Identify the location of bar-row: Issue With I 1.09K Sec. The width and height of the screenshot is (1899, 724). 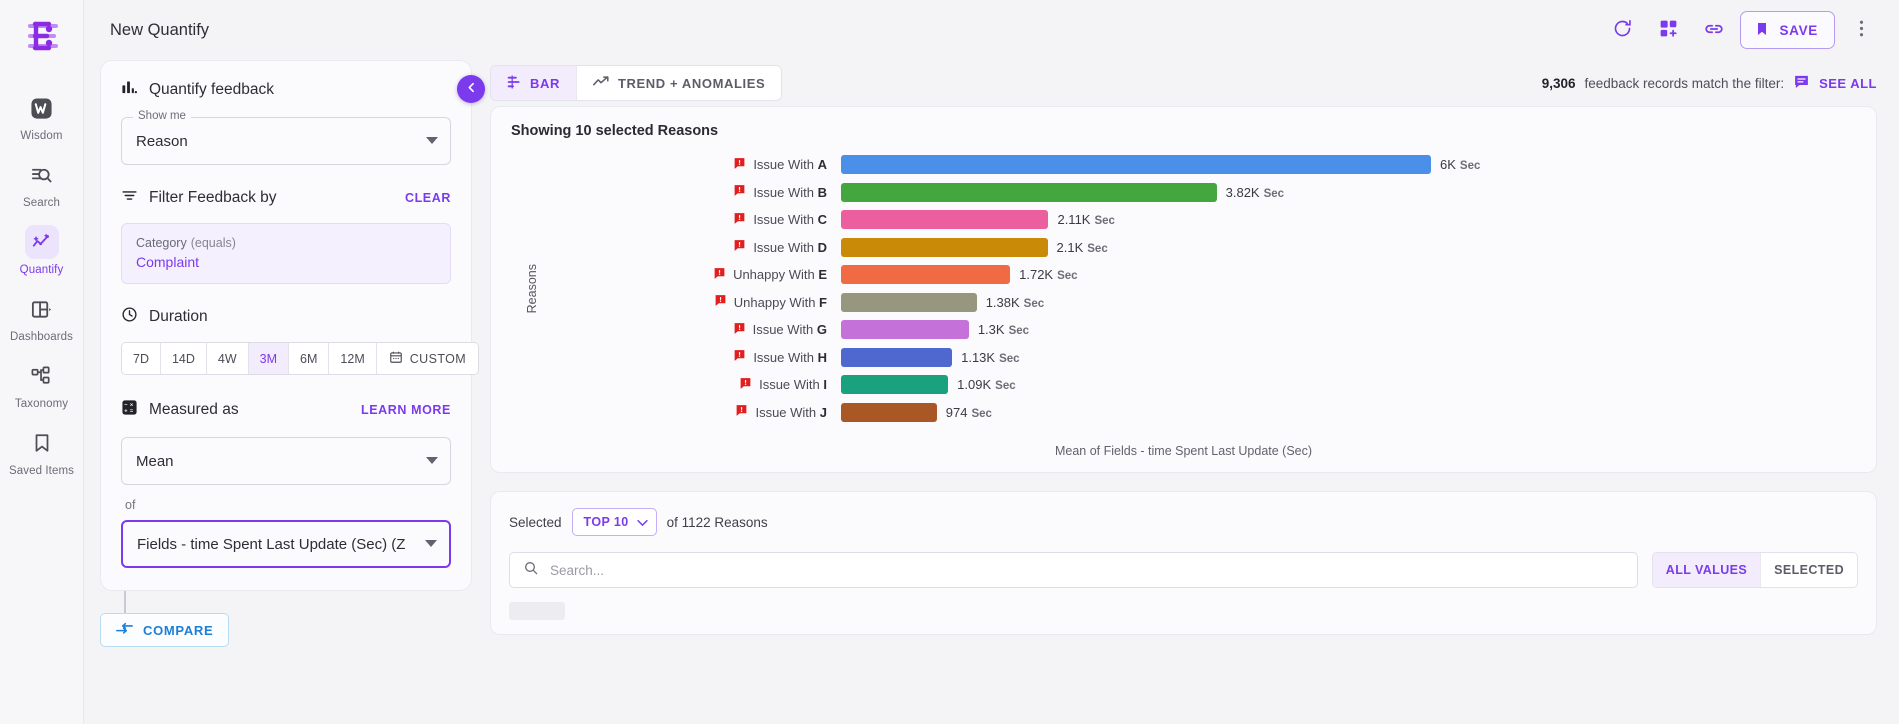
(1203, 385).